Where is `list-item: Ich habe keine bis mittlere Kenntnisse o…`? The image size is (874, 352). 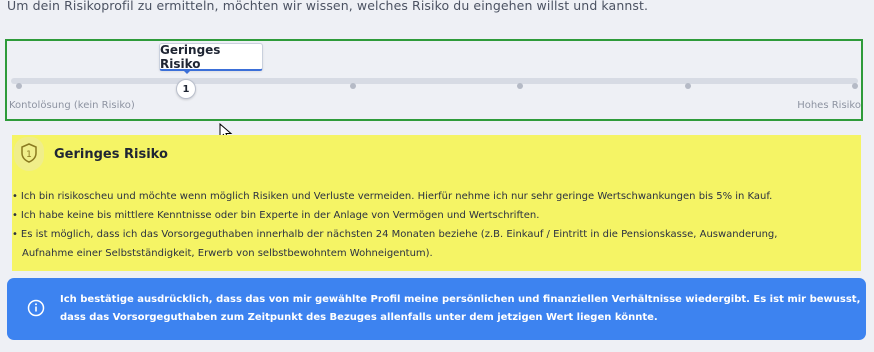
list-item: Ich habe keine bis mittlere Kenntnisse o… is located at coordinates (394, 215).